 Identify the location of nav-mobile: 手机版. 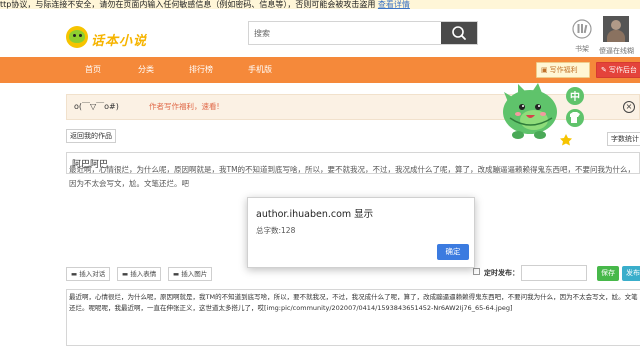
(260, 70).